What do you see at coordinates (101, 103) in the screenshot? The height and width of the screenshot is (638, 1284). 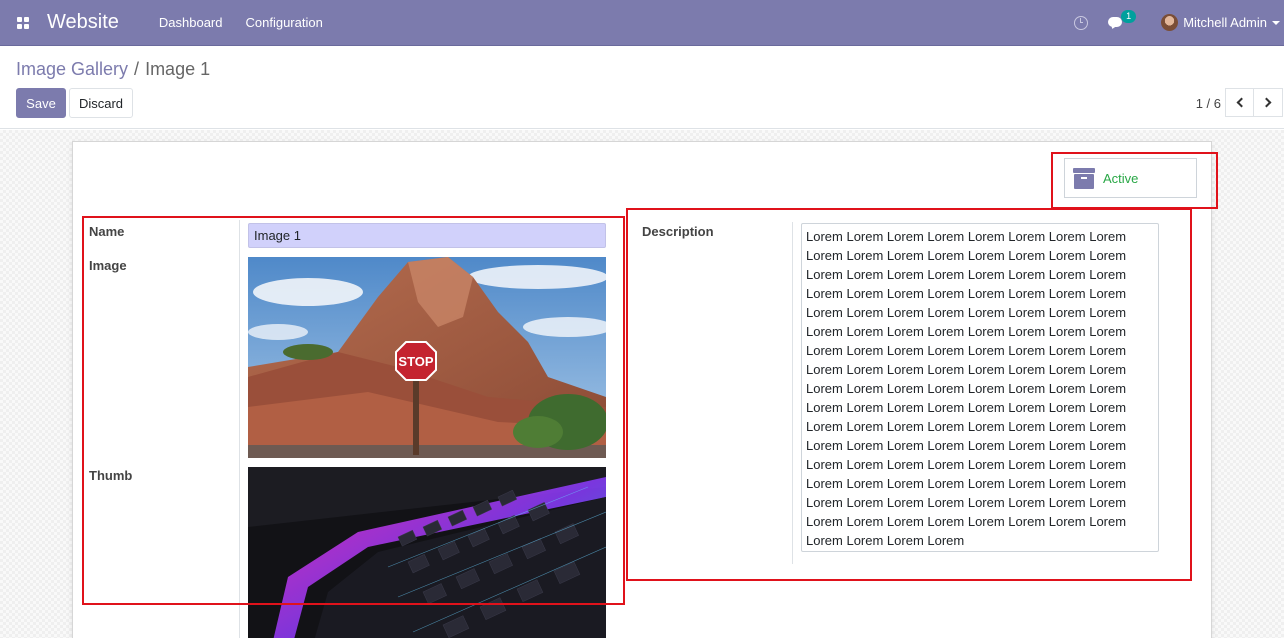 I see `discard-button: Discard` at bounding box center [101, 103].